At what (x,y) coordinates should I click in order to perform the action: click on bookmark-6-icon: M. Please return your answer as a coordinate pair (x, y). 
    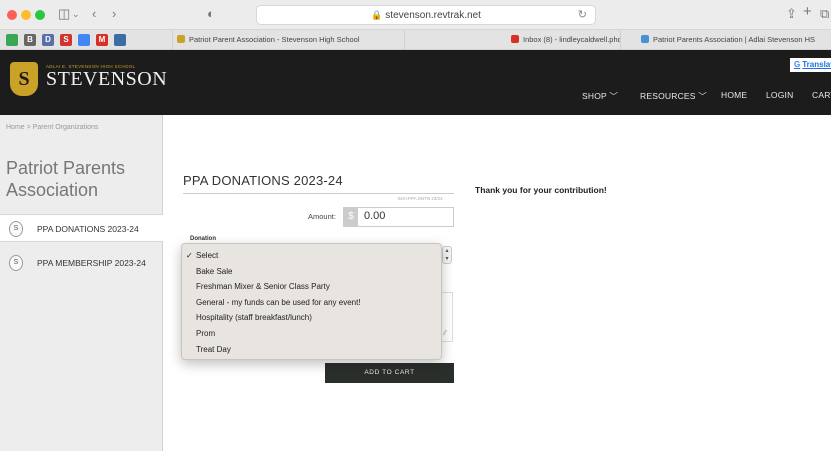
    Looking at the image, I should click on (102, 40).